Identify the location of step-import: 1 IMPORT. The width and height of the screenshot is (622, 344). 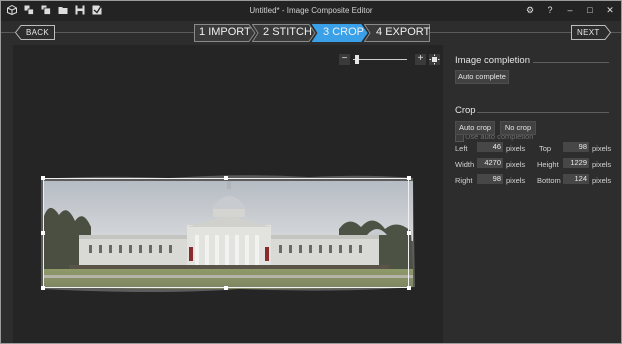
(225, 33).